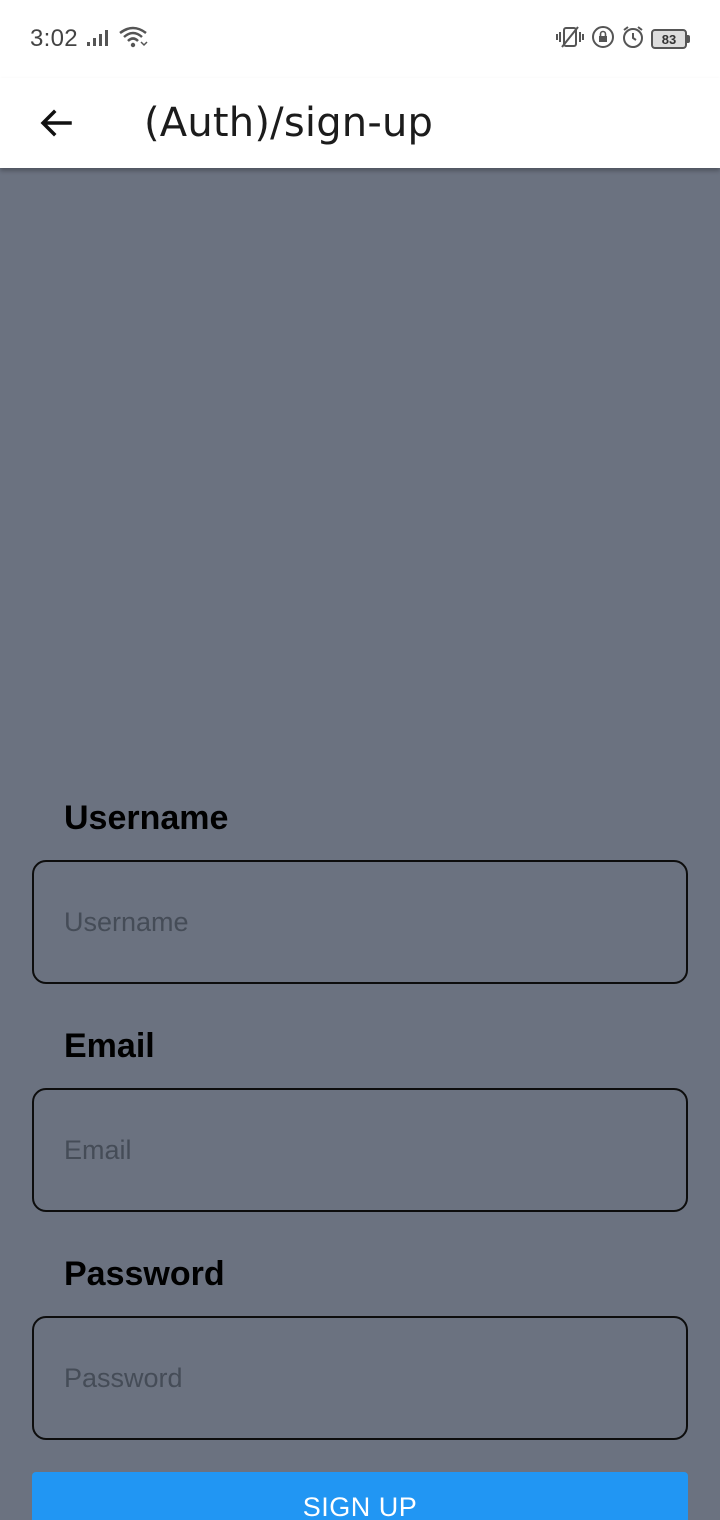  I want to click on username-input, so click(360, 922).